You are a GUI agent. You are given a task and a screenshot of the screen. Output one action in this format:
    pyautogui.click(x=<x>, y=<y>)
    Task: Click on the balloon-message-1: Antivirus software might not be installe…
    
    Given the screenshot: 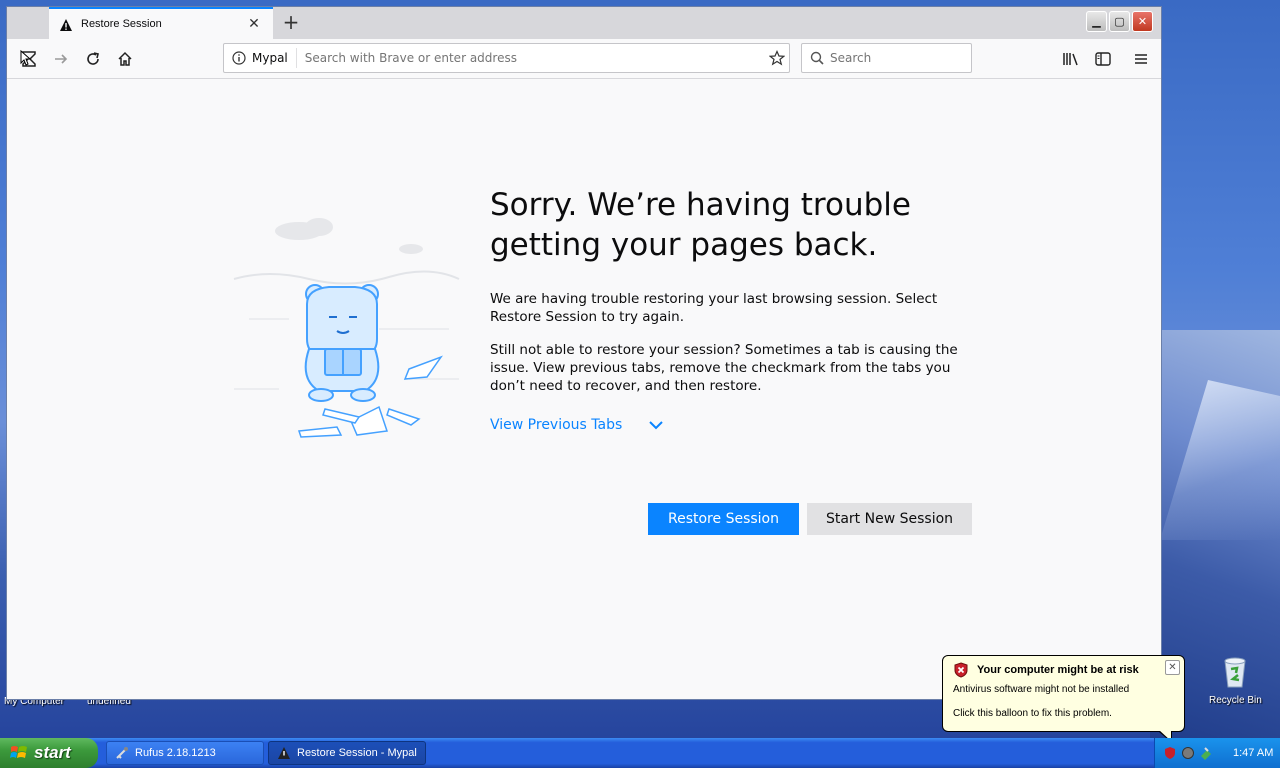 What is the action you would take?
    pyautogui.click(x=1041, y=689)
    